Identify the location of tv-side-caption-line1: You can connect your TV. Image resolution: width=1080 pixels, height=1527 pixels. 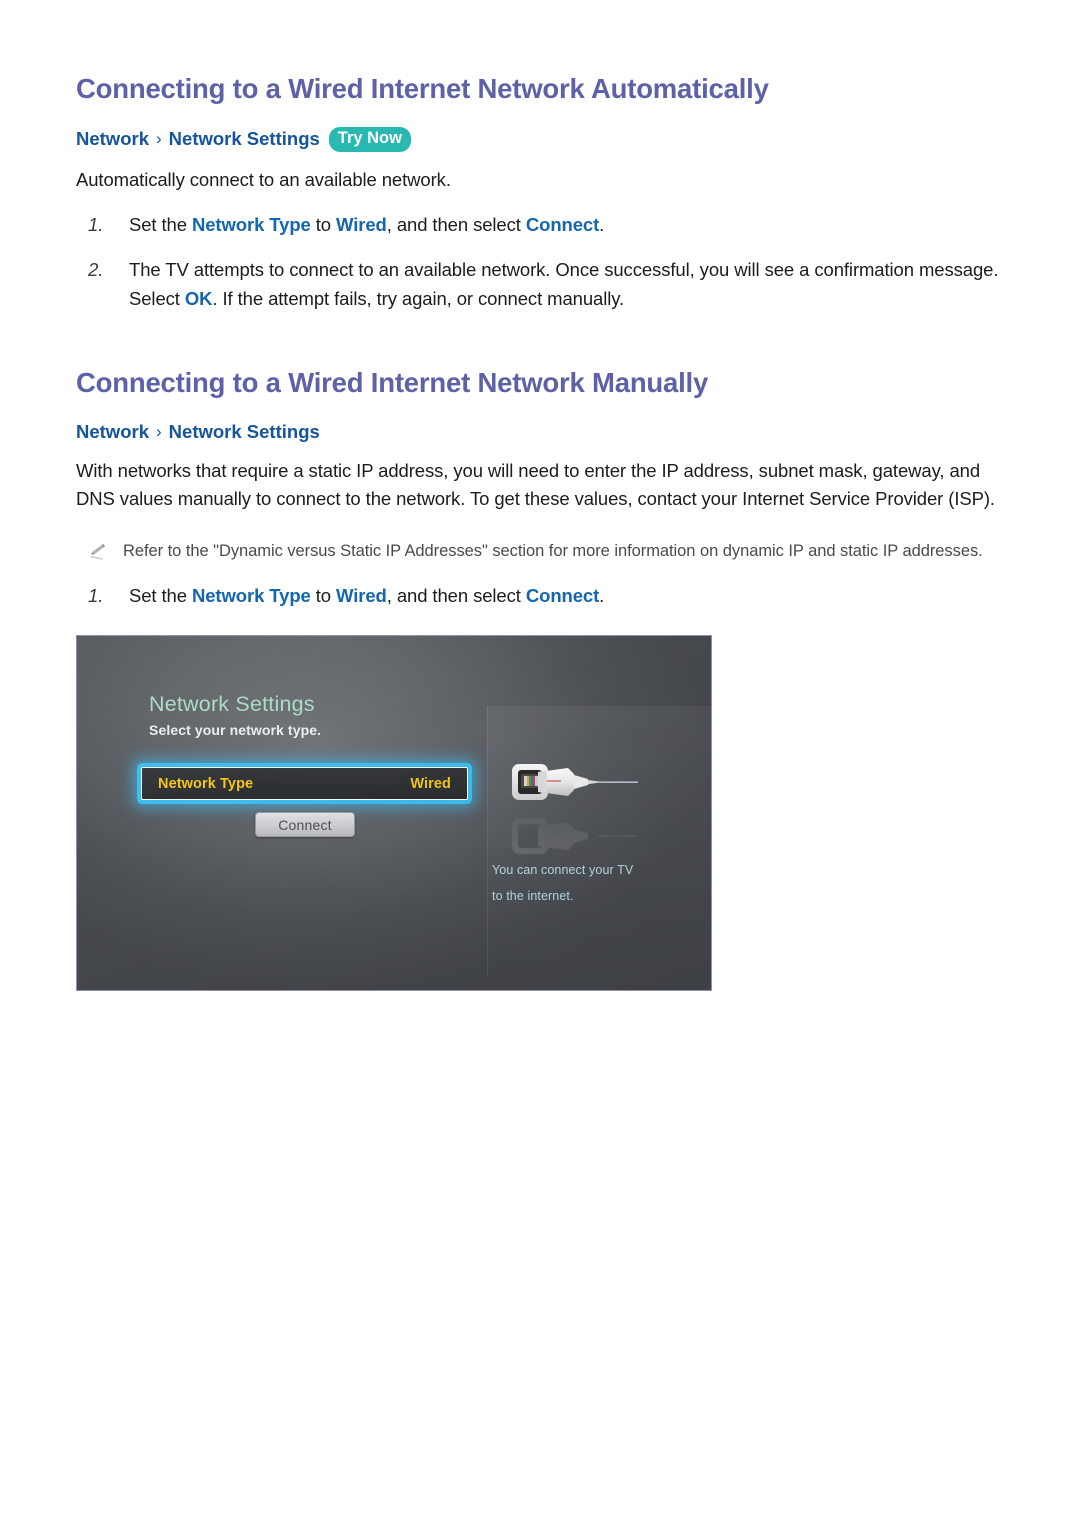
(563, 870).